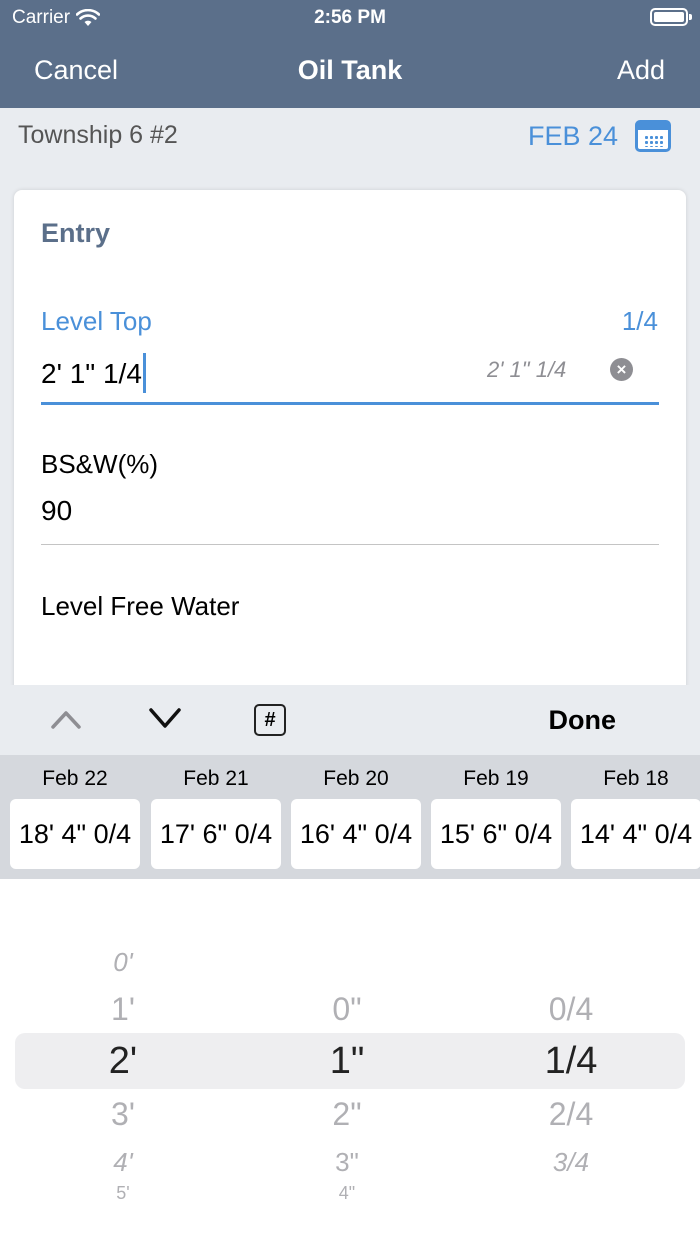 This screenshot has width=700, height=1244. What do you see at coordinates (641, 70) in the screenshot?
I see `add-button: Add` at bounding box center [641, 70].